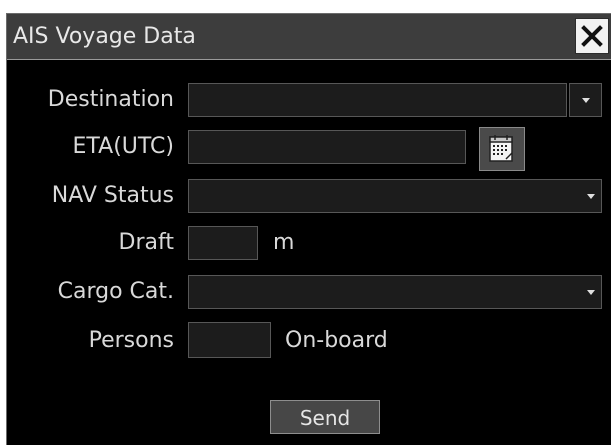  What do you see at coordinates (229, 340) in the screenshot?
I see `persons-input` at bounding box center [229, 340].